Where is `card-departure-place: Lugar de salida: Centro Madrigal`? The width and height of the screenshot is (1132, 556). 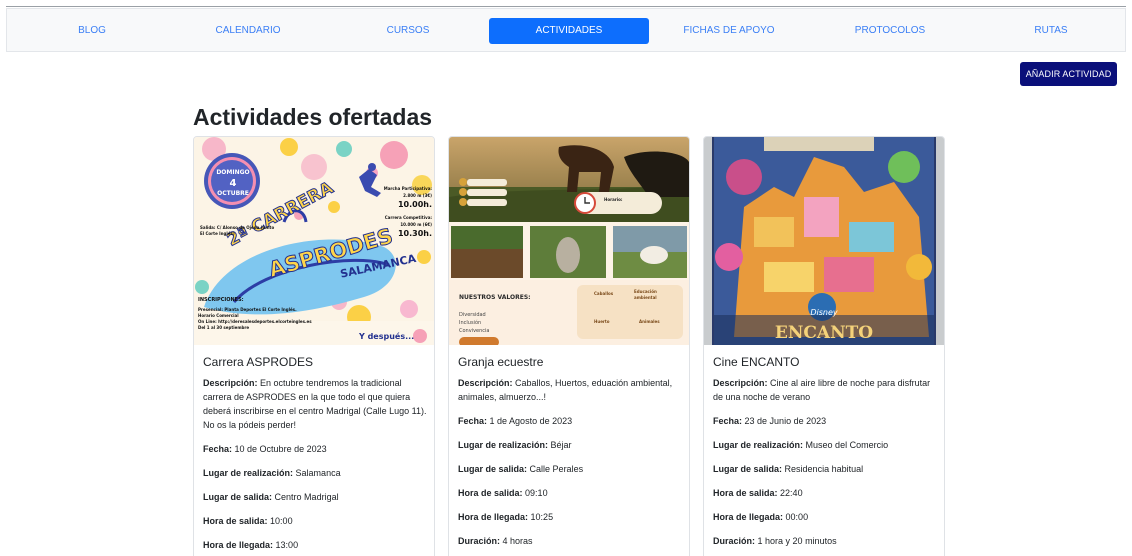
card-departure-place: Lugar de salida: Centro Madrigal is located at coordinates (316, 497).